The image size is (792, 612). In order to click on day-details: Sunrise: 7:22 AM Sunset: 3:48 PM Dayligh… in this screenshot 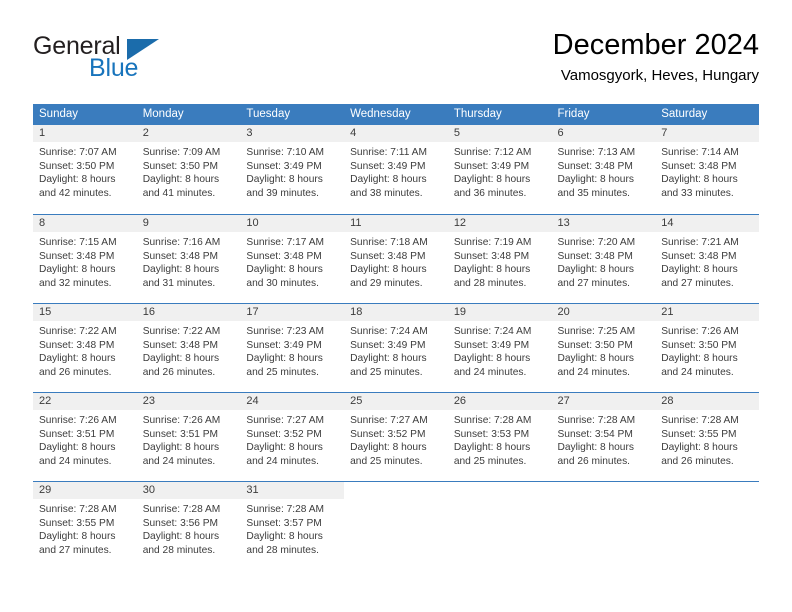, I will do `click(189, 350)`.